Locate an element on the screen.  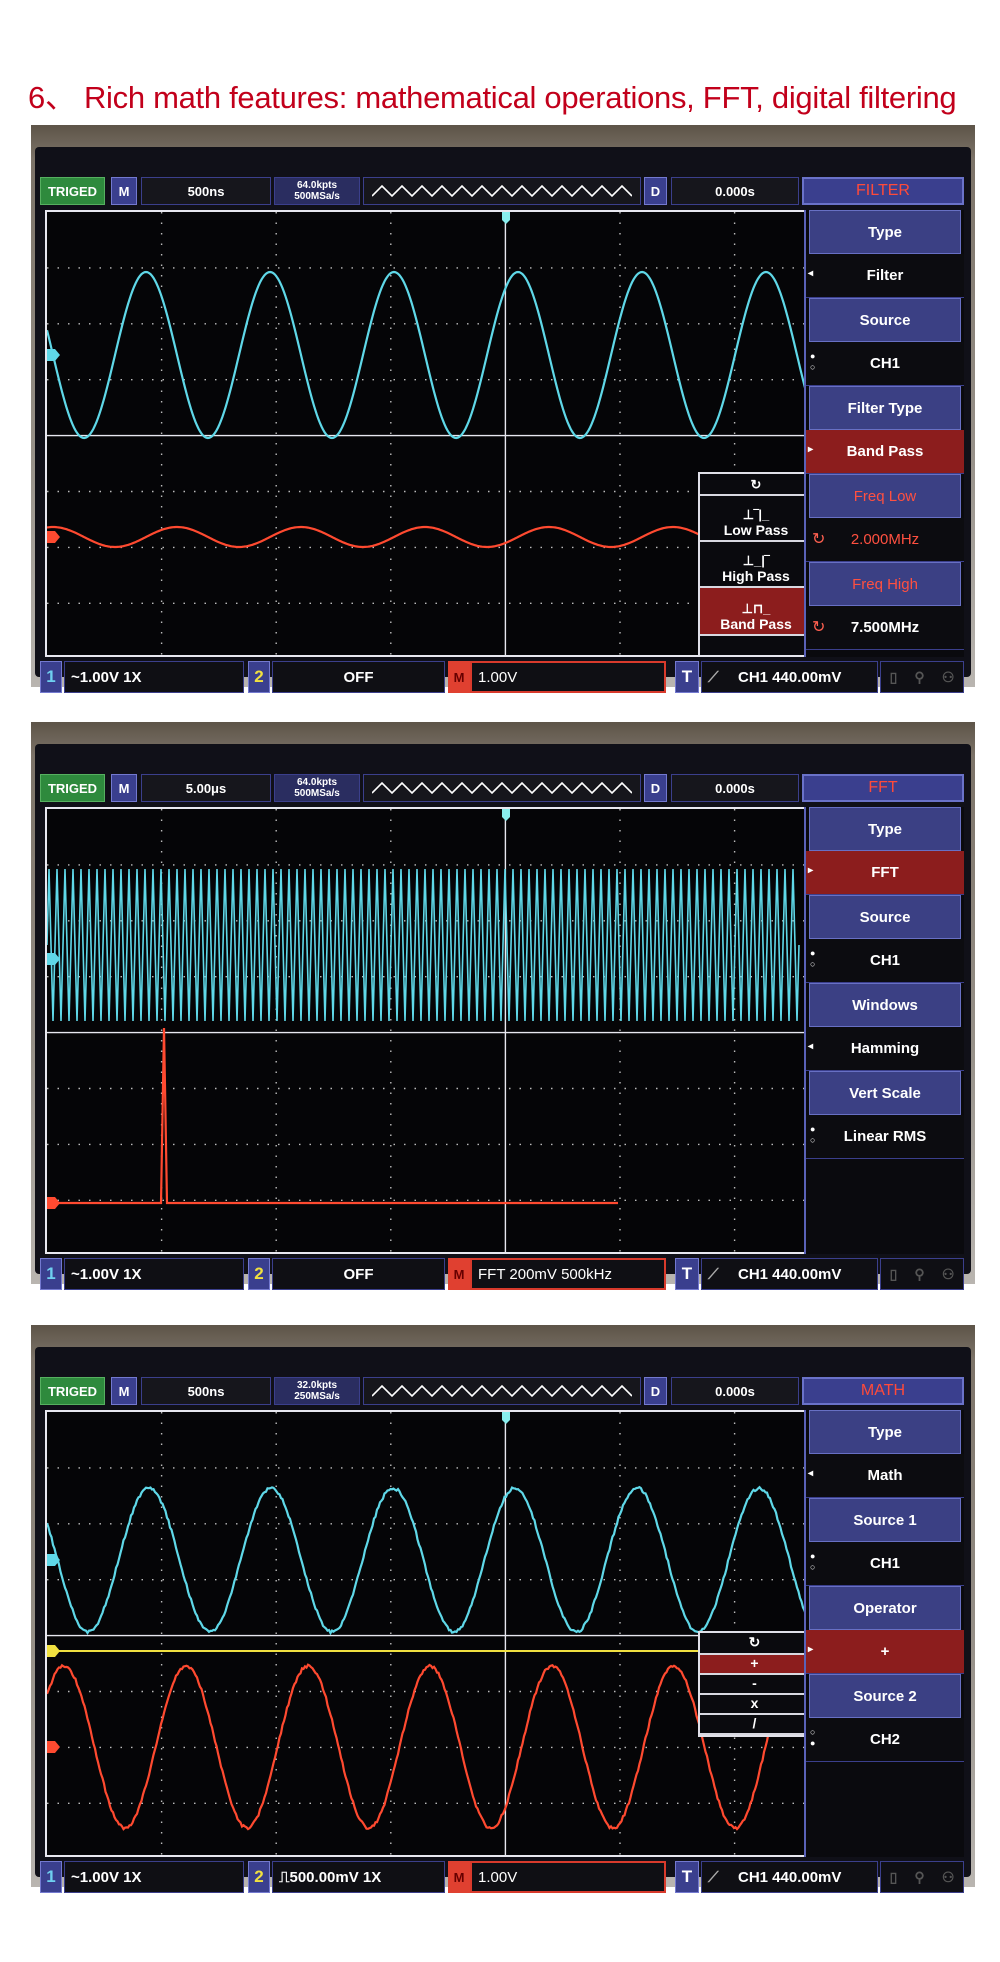
menu-header: Operator is located at coordinates (885, 1608).